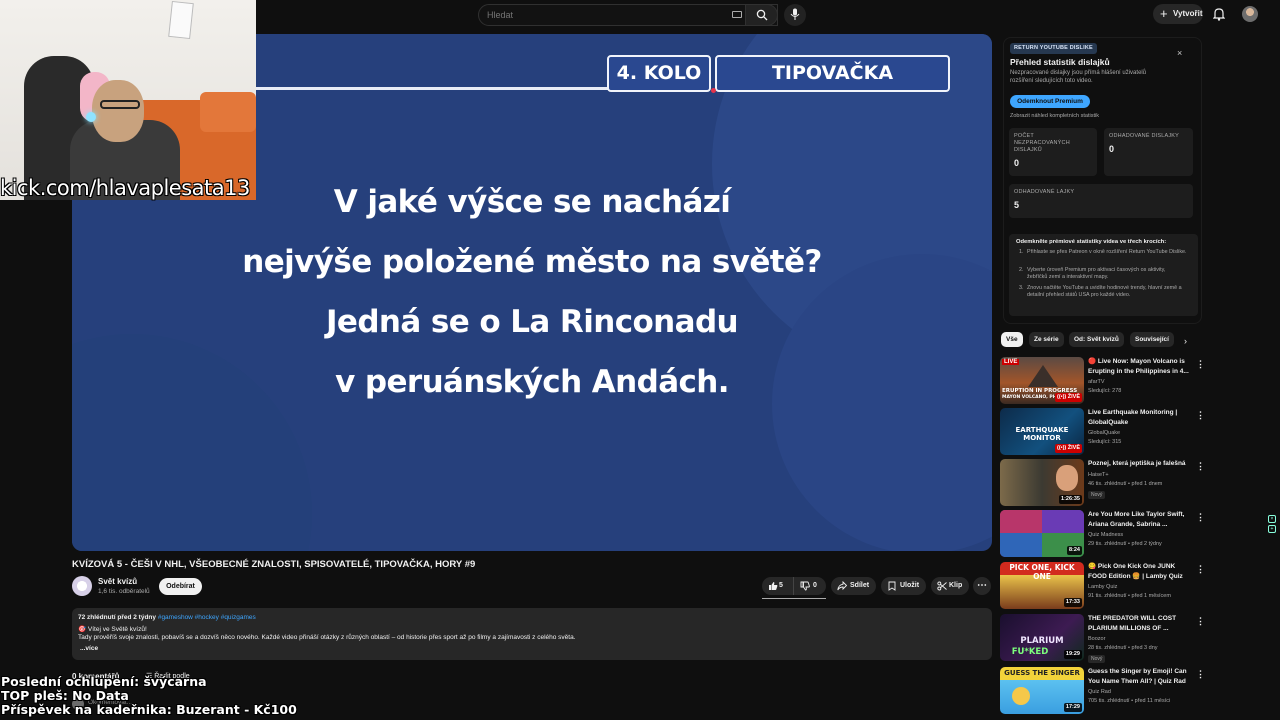 This screenshot has height=720, width=1280. What do you see at coordinates (1053, 152) in the screenshot?
I see `stat-card-raw-dislikes: POČET NEZPRACOVANÝCH DISLAJKŮ 0` at bounding box center [1053, 152].